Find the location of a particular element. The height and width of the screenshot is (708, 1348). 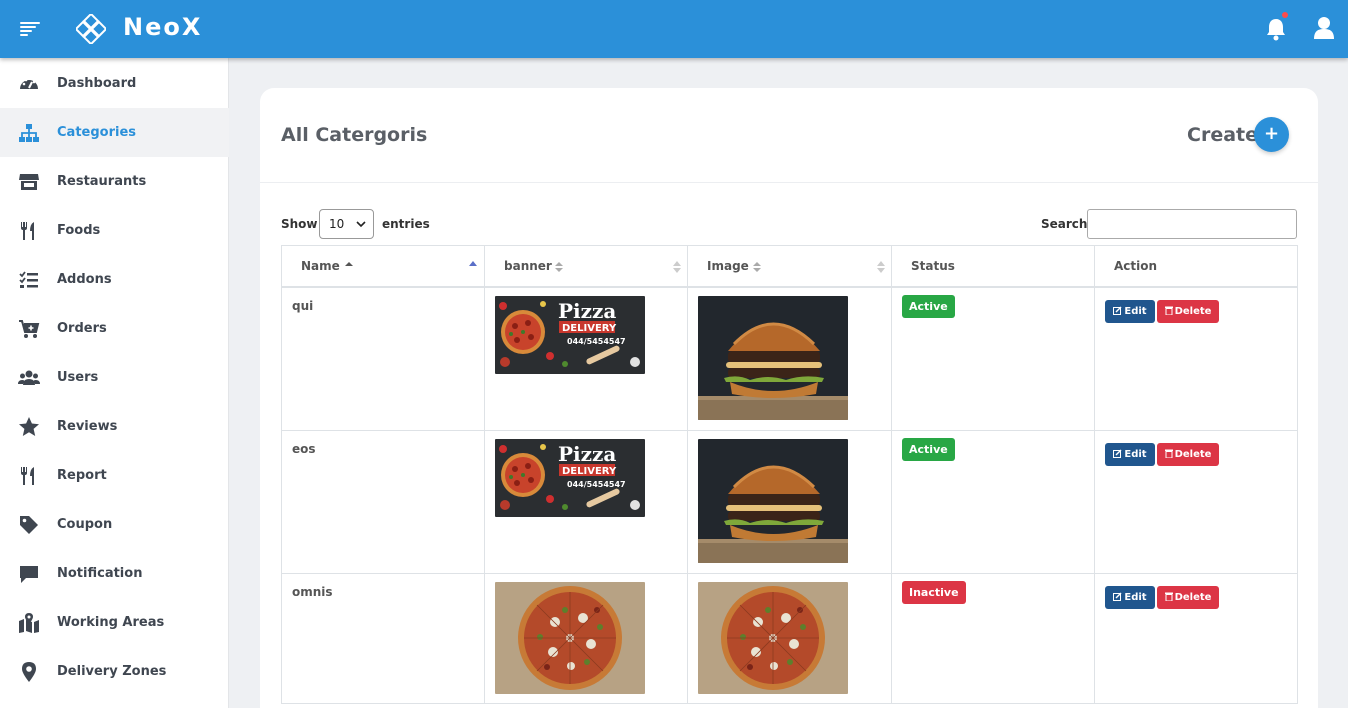

sidebar-item-label: Coupon is located at coordinates (85, 524).